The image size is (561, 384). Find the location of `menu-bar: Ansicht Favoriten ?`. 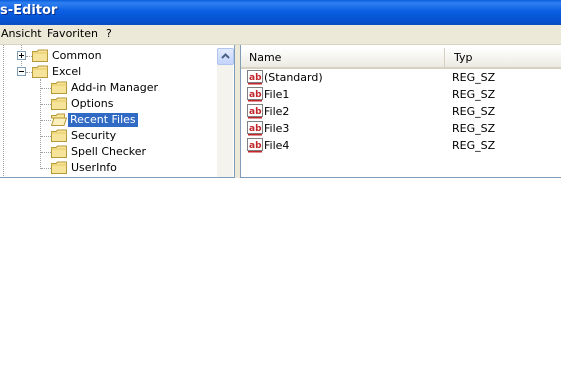

menu-bar: Ansicht Favoriten ? is located at coordinates (280, 35).